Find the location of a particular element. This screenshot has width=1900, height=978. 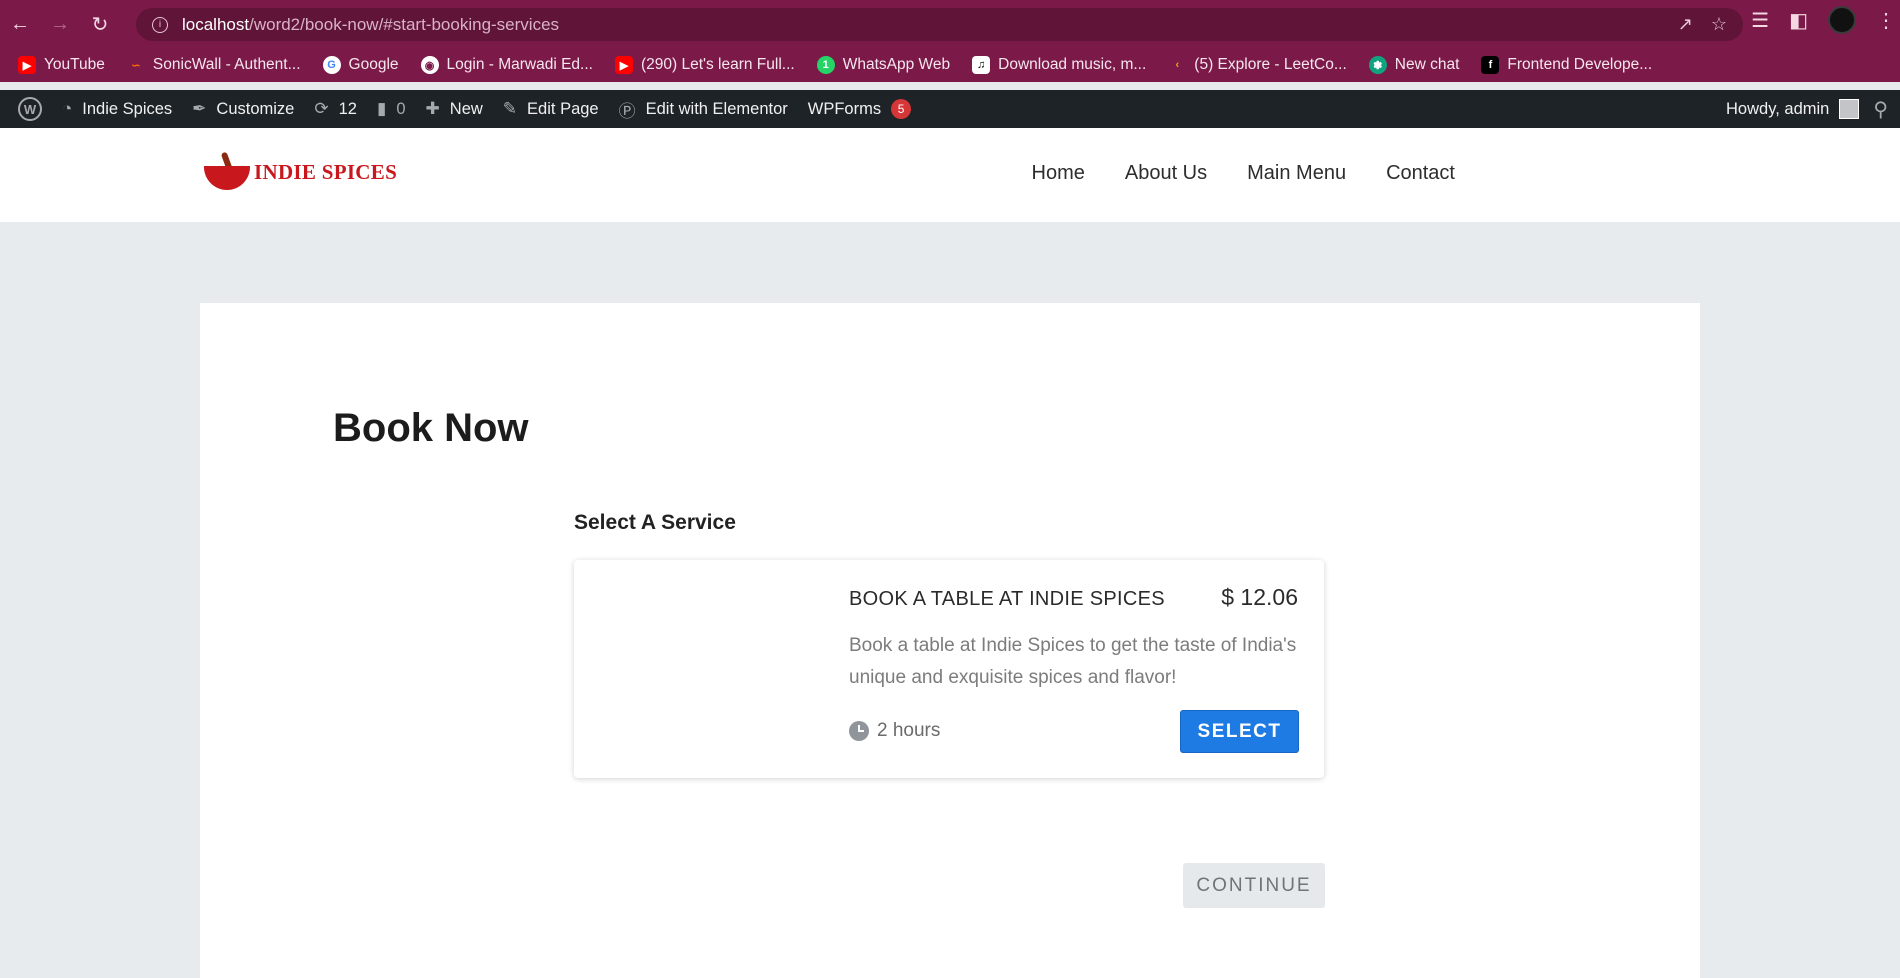

openai-icon: ✽ is located at coordinates (1377, 65).